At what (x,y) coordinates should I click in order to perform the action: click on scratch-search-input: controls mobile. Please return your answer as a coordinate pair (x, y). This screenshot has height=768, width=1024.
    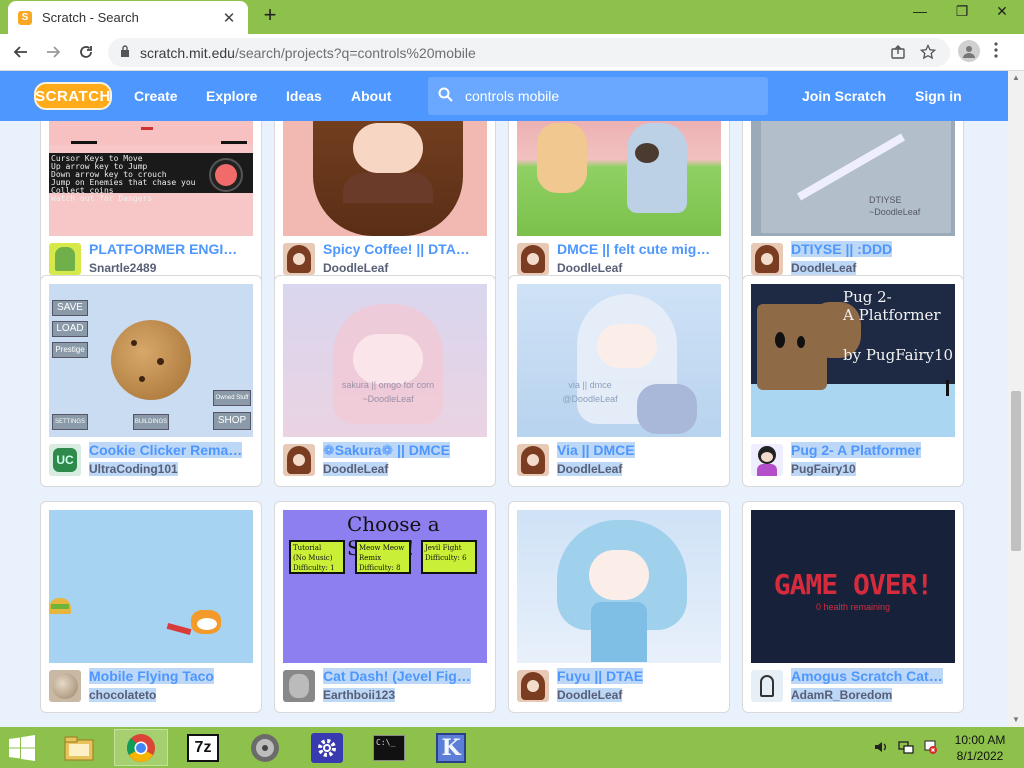
    Looking at the image, I should click on (598, 96).